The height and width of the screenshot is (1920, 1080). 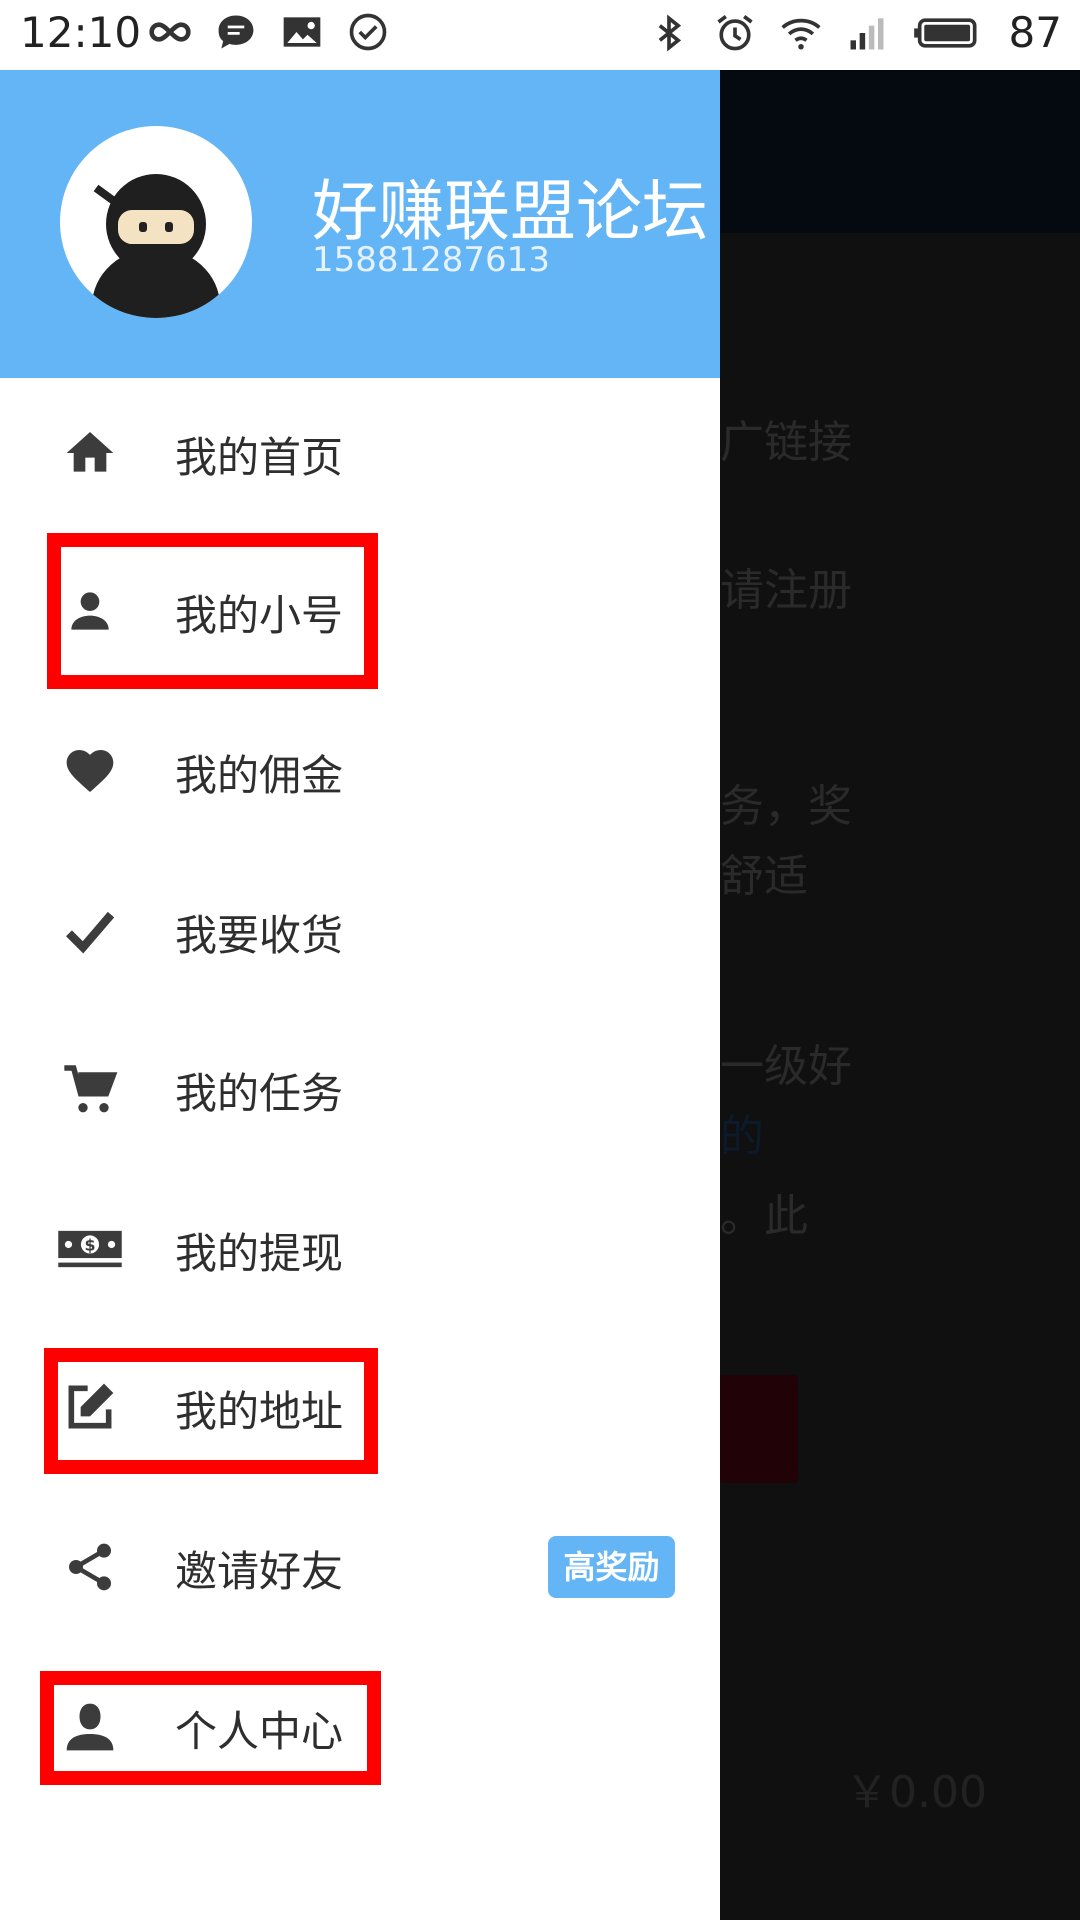 I want to click on battery-icon, so click(x=945, y=32).